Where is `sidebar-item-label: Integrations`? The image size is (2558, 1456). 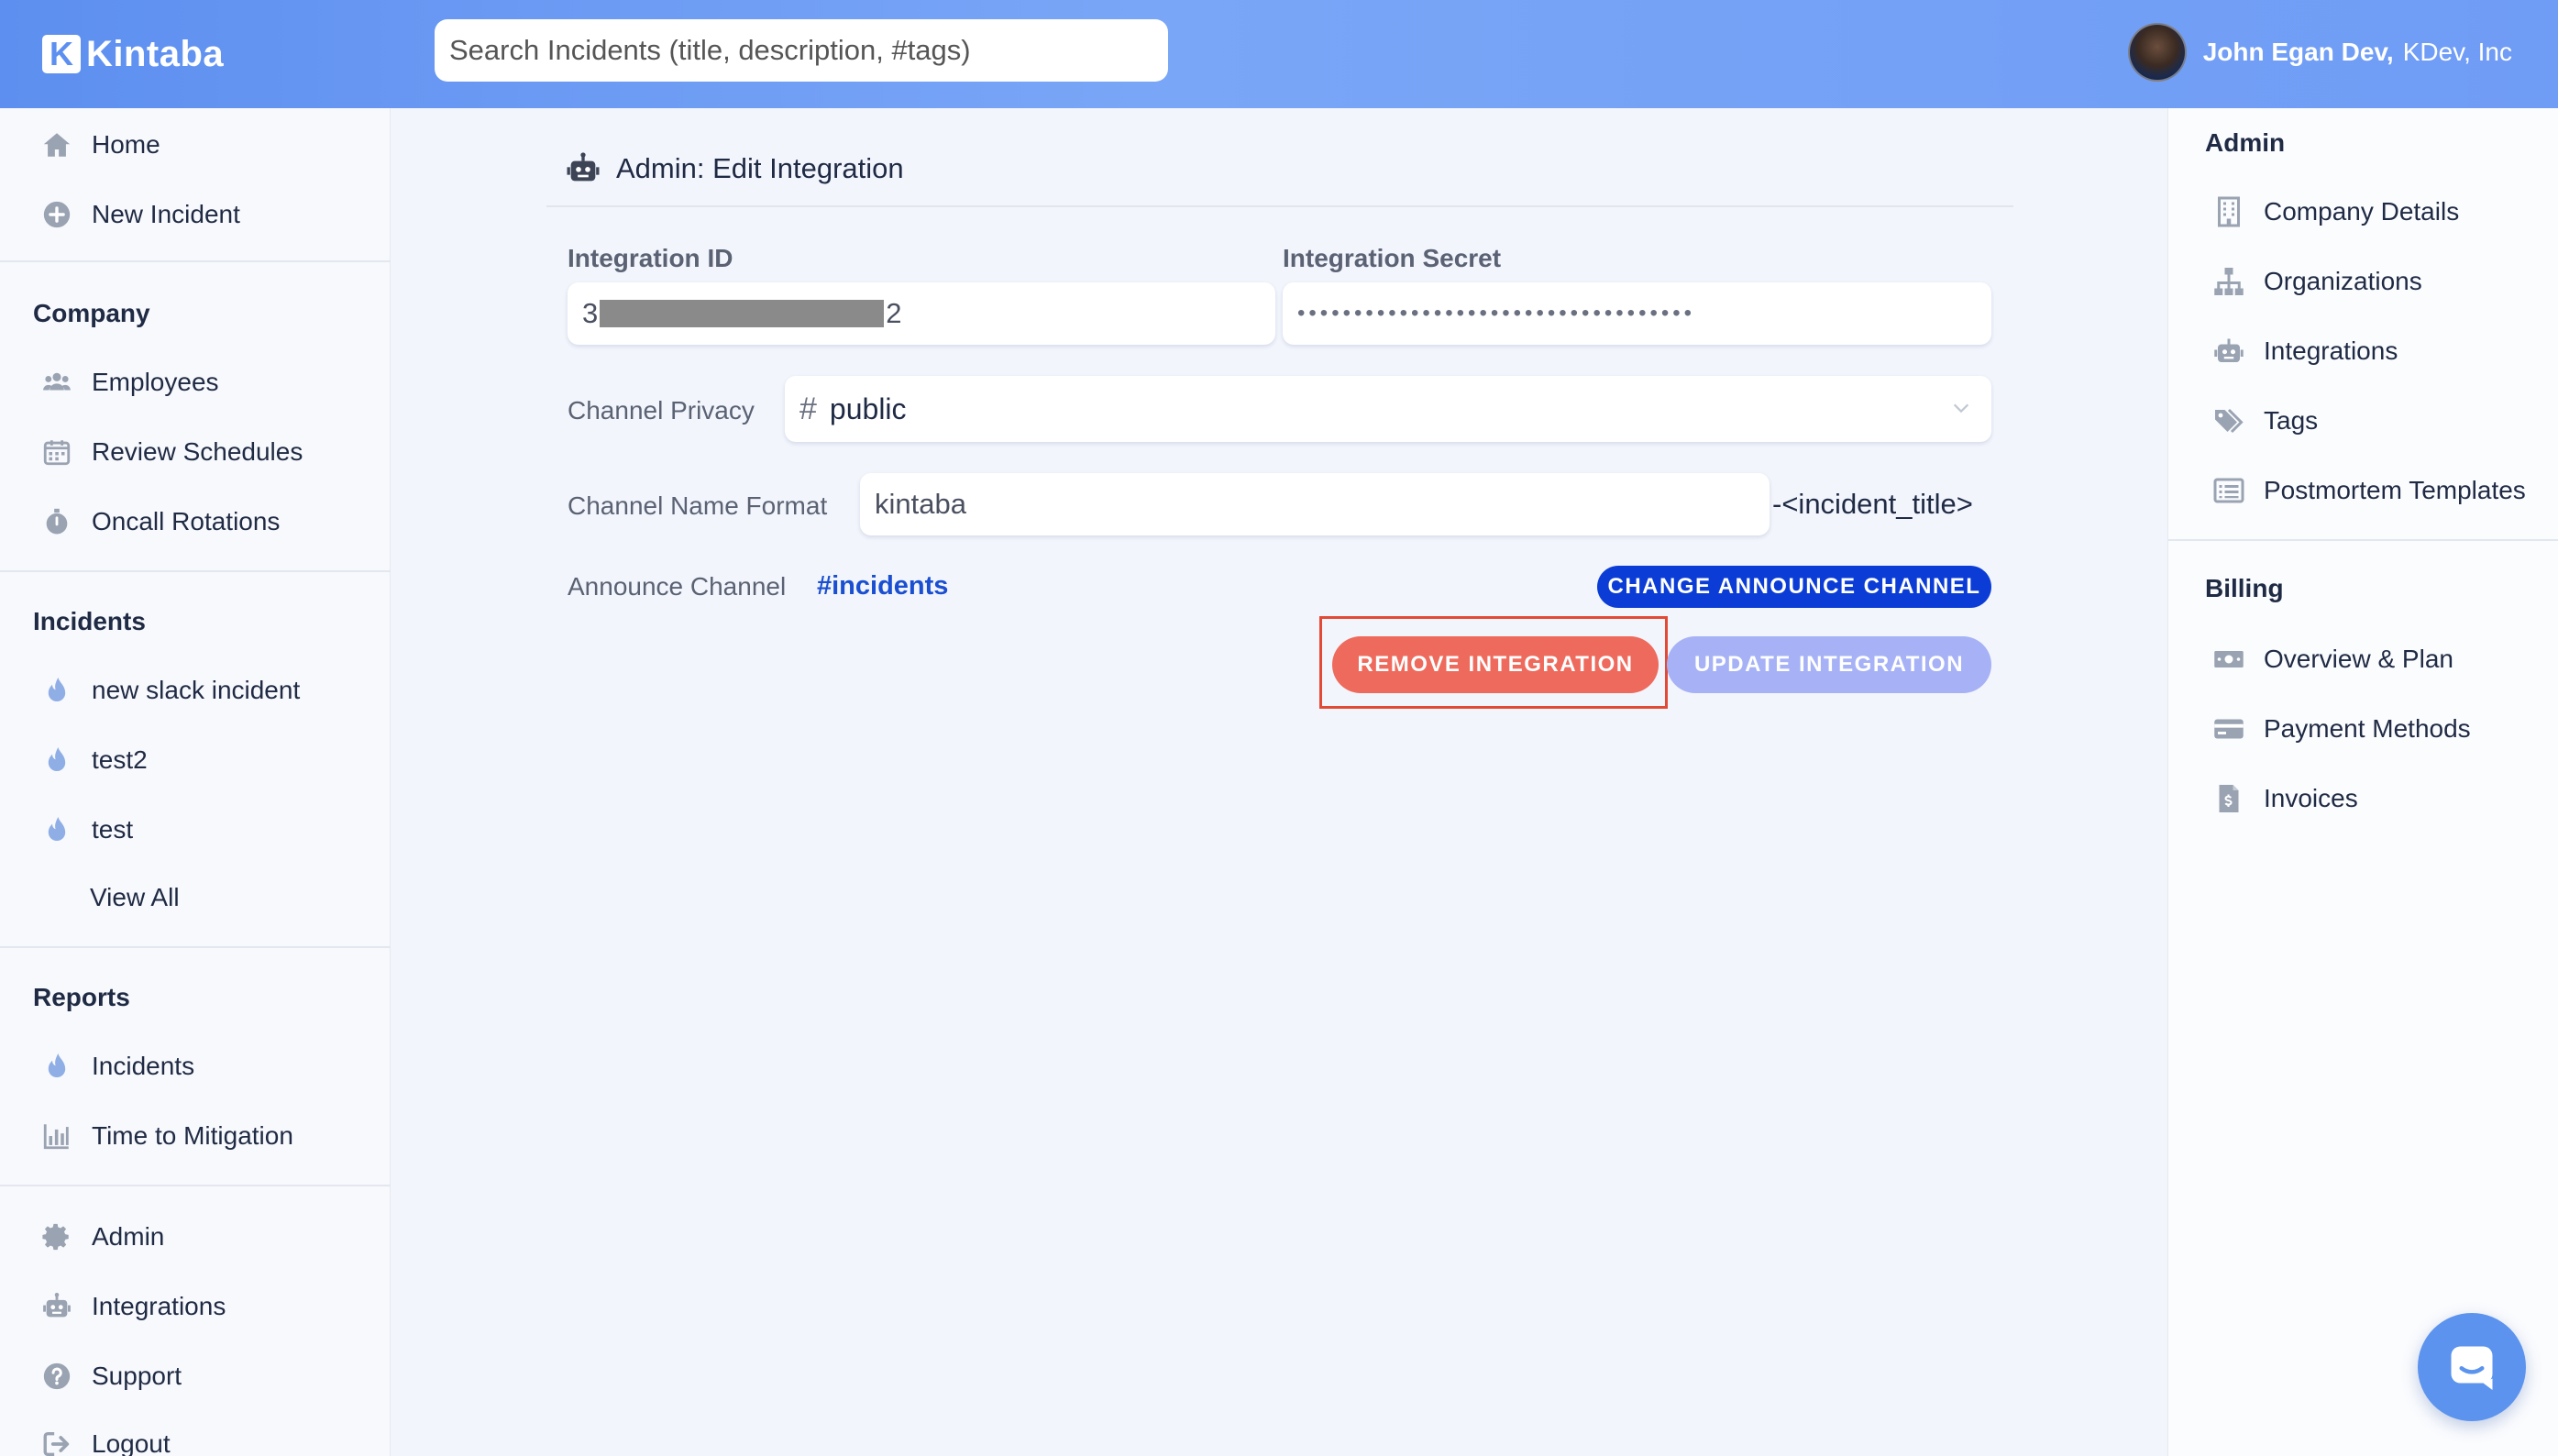
sidebar-item-label: Integrations is located at coordinates (159, 1306).